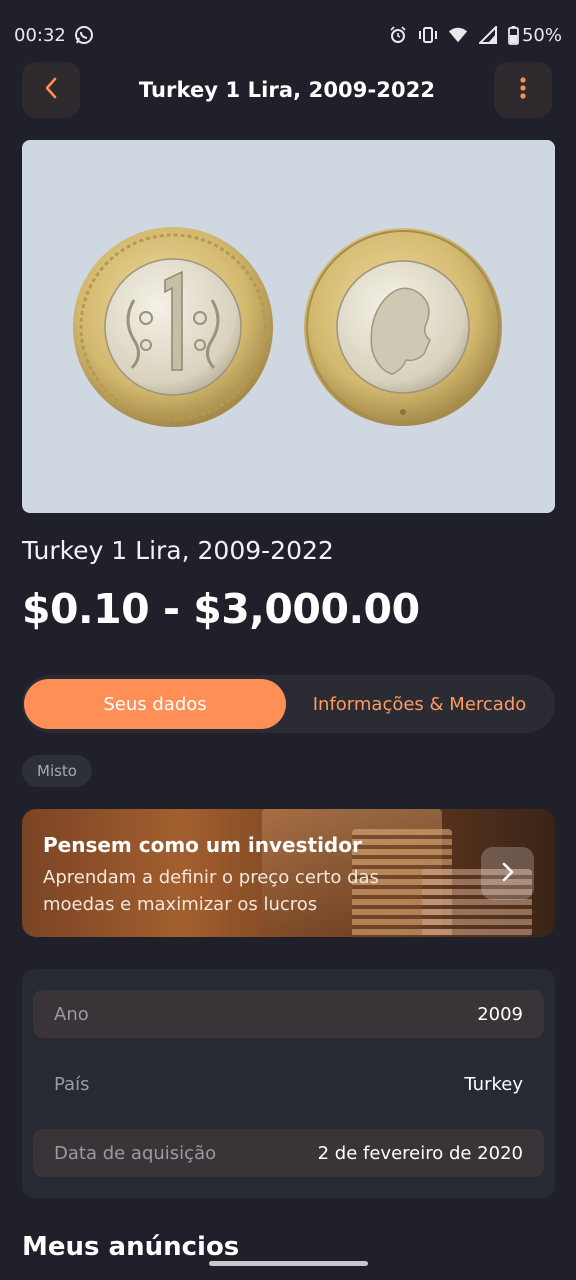 The height and width of the screenshot is (1280, 576). What do you see at coordinates (420, 1153) in the screenshot?
I see `detail-value: 2 de fevereiro de 2020` at bounding box center [420, 1153].